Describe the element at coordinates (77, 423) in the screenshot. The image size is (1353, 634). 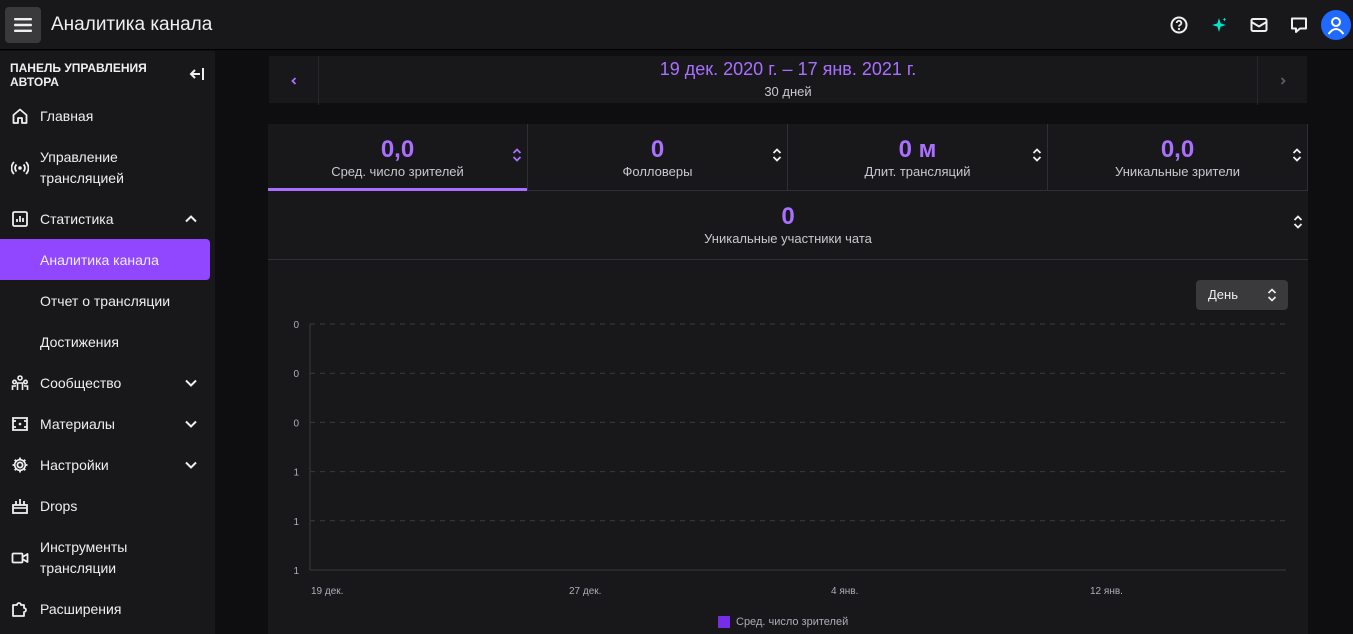
I see `sidebar-item-label: Материалы` at that location.